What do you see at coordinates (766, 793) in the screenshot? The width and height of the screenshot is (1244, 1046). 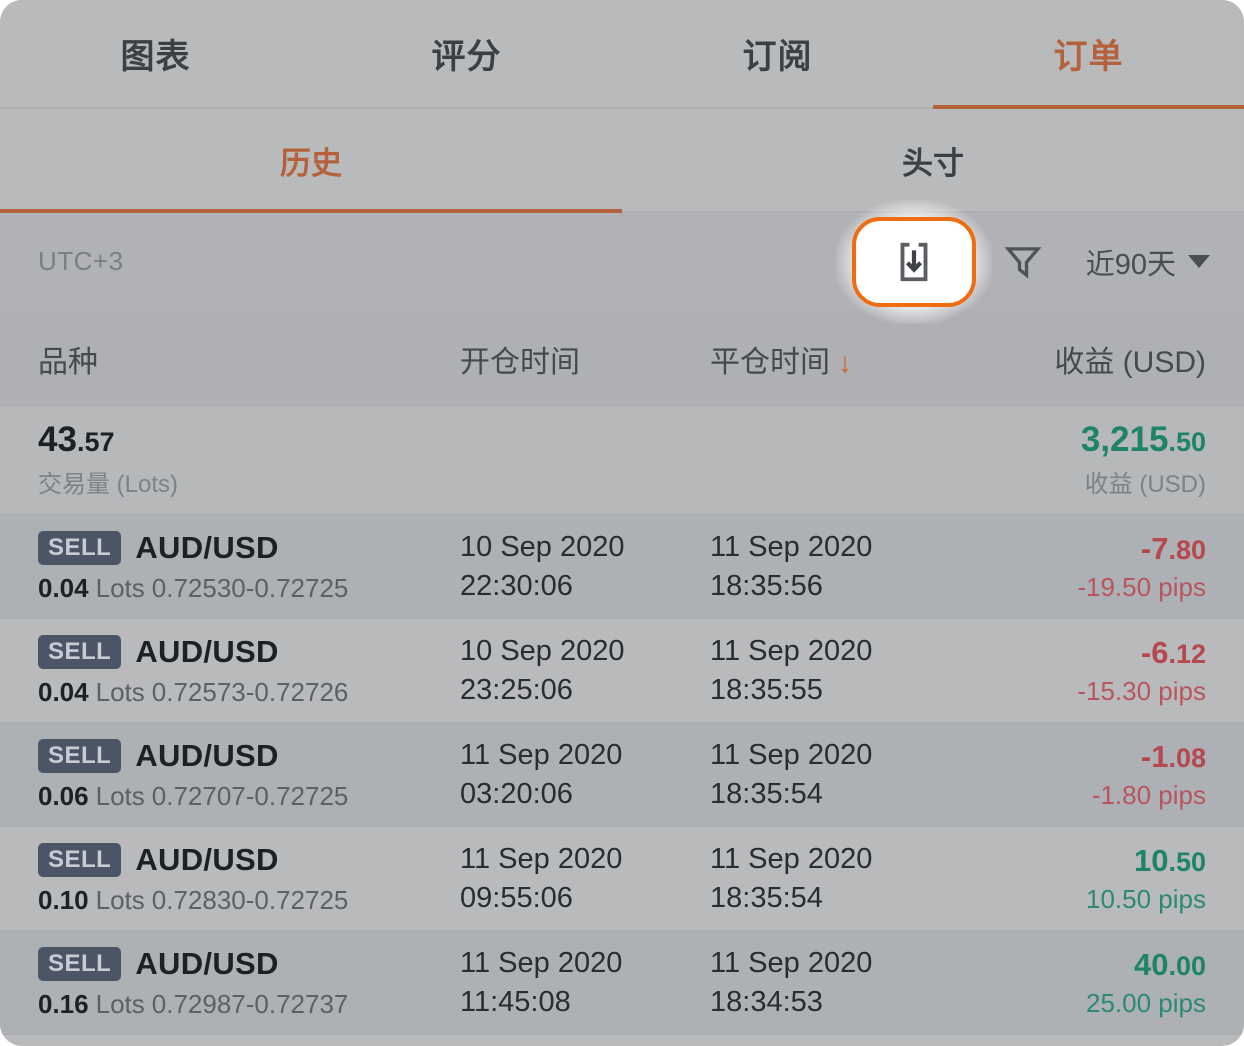 I see `close-time: 18:35:54` at bounding box center [766, 793].